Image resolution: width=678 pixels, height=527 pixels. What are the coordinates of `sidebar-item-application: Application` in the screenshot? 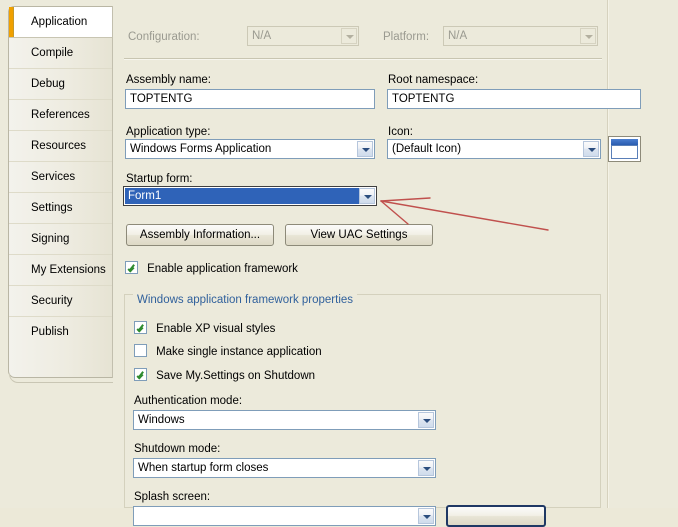 It's located at (60, 22).